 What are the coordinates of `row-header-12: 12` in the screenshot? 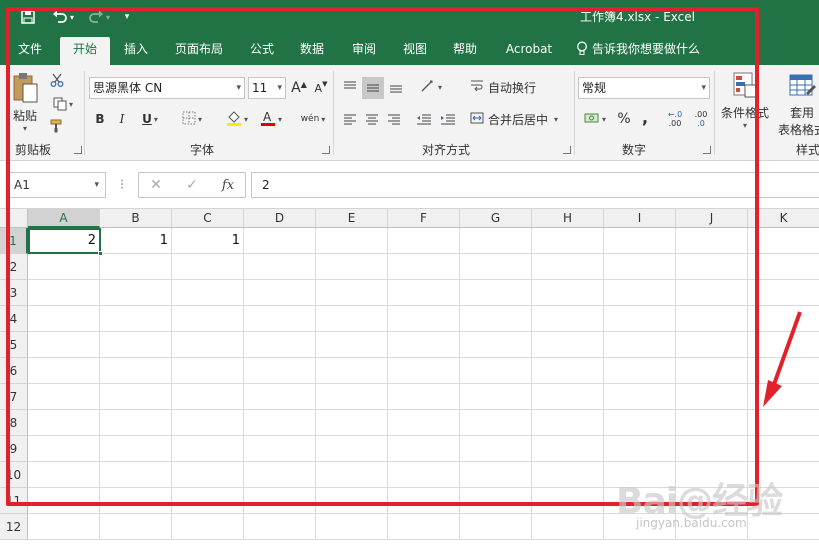 It's located at (14, 527).